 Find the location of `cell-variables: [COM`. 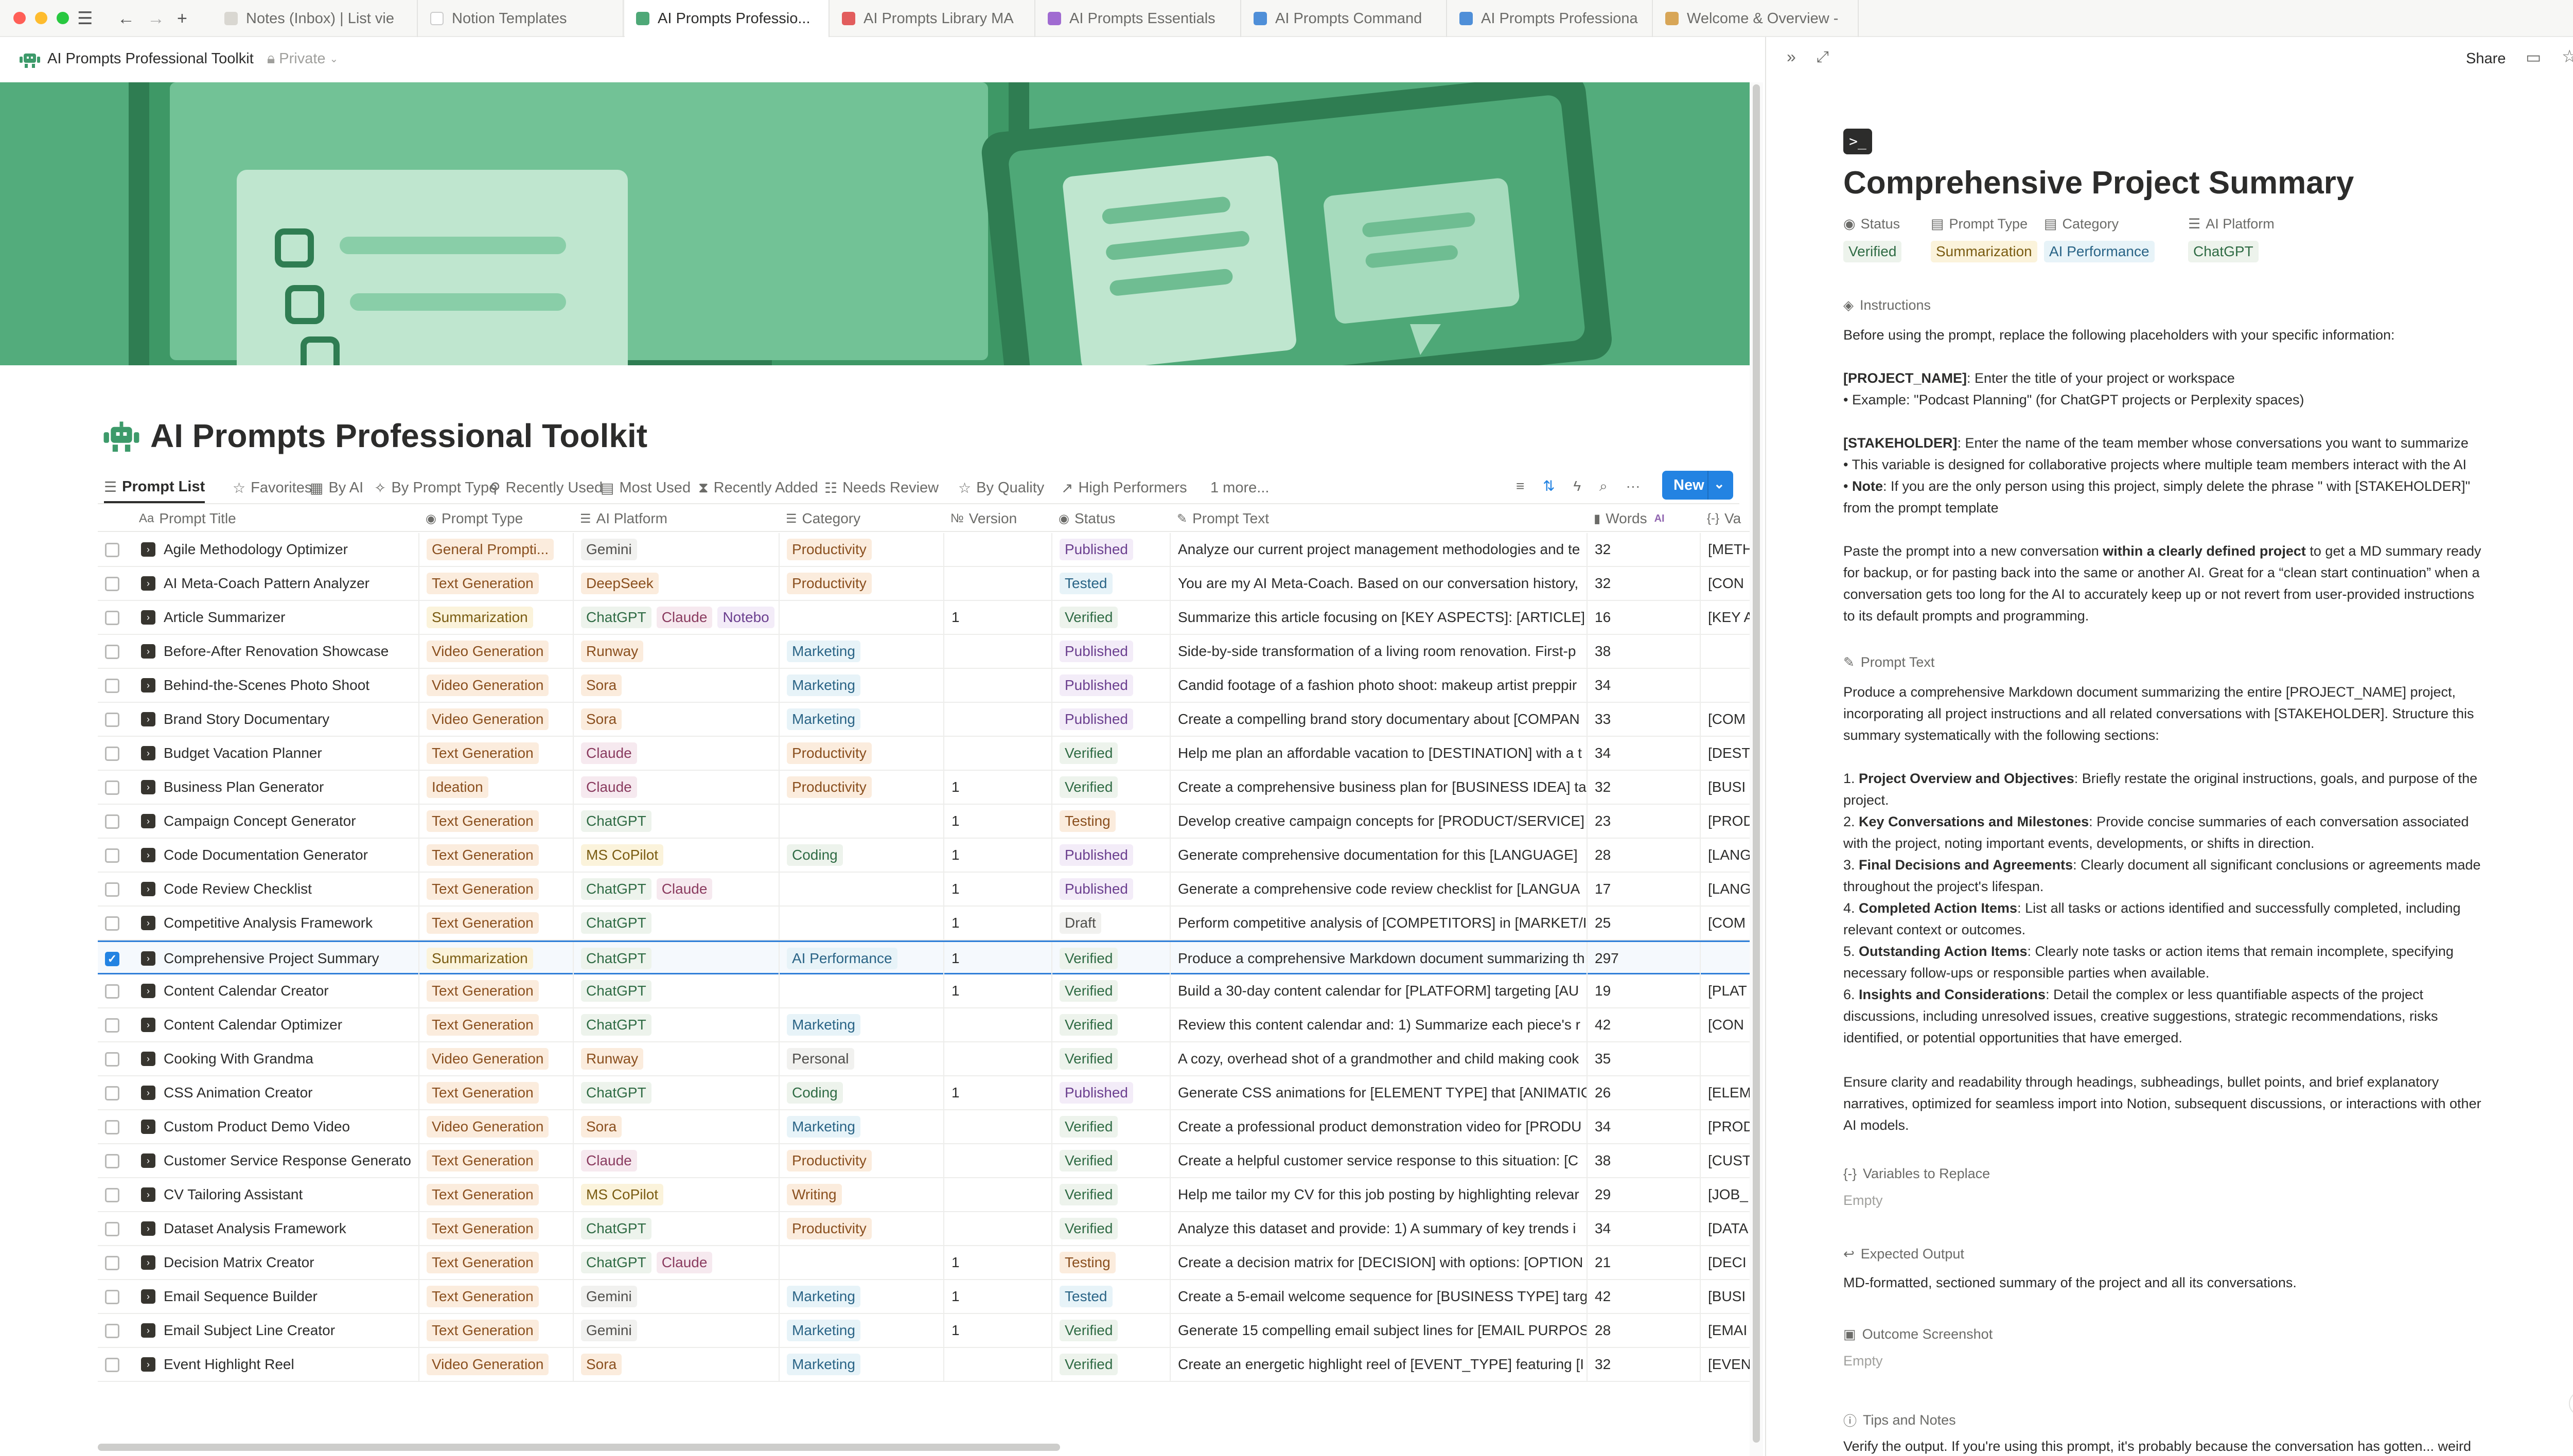

cell-variables: [COM is located at coordinates (1725, 719).